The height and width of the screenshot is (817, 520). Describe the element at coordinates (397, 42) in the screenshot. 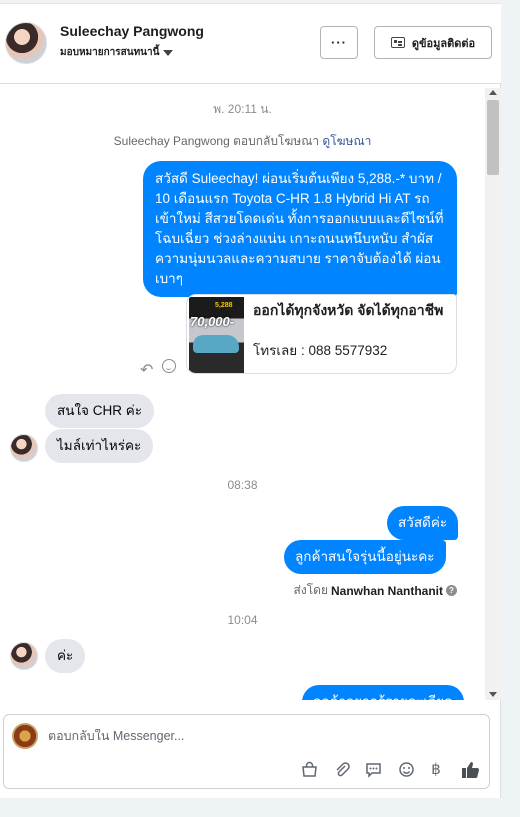

I see `contact-card-icon` at that location.